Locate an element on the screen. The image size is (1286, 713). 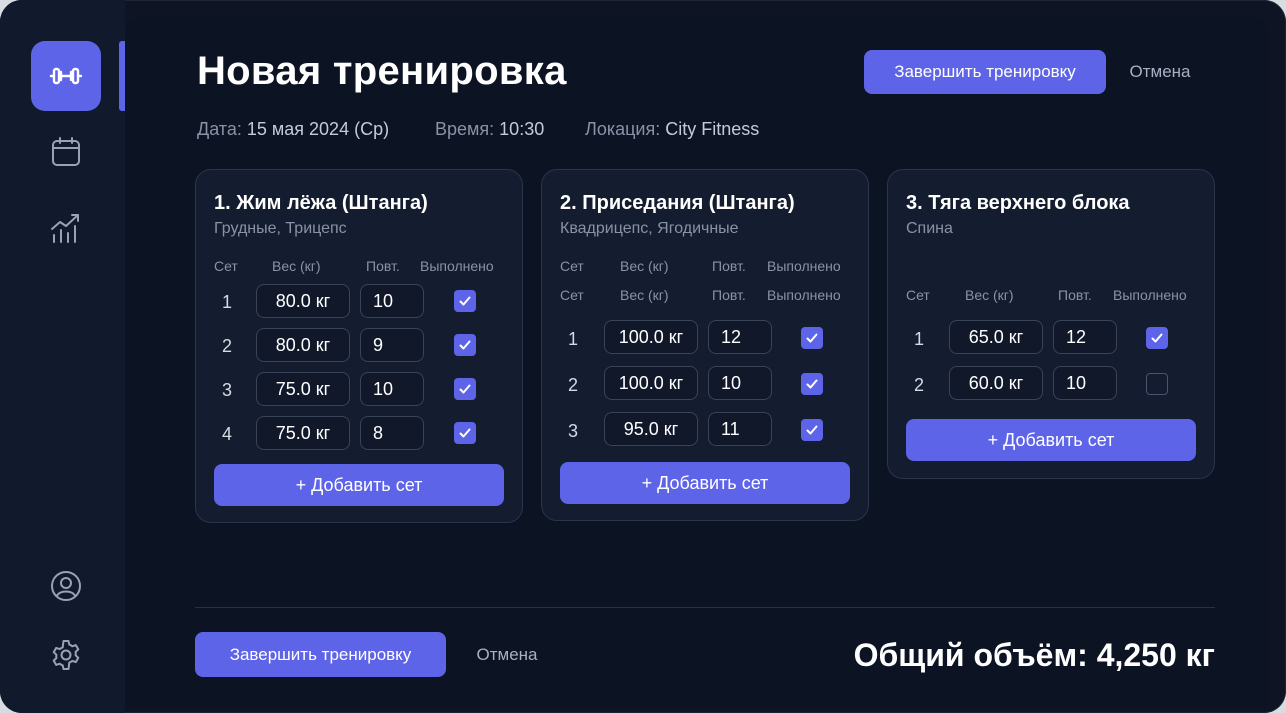
sidebar-item-workout is located at coordinates (66, 76).